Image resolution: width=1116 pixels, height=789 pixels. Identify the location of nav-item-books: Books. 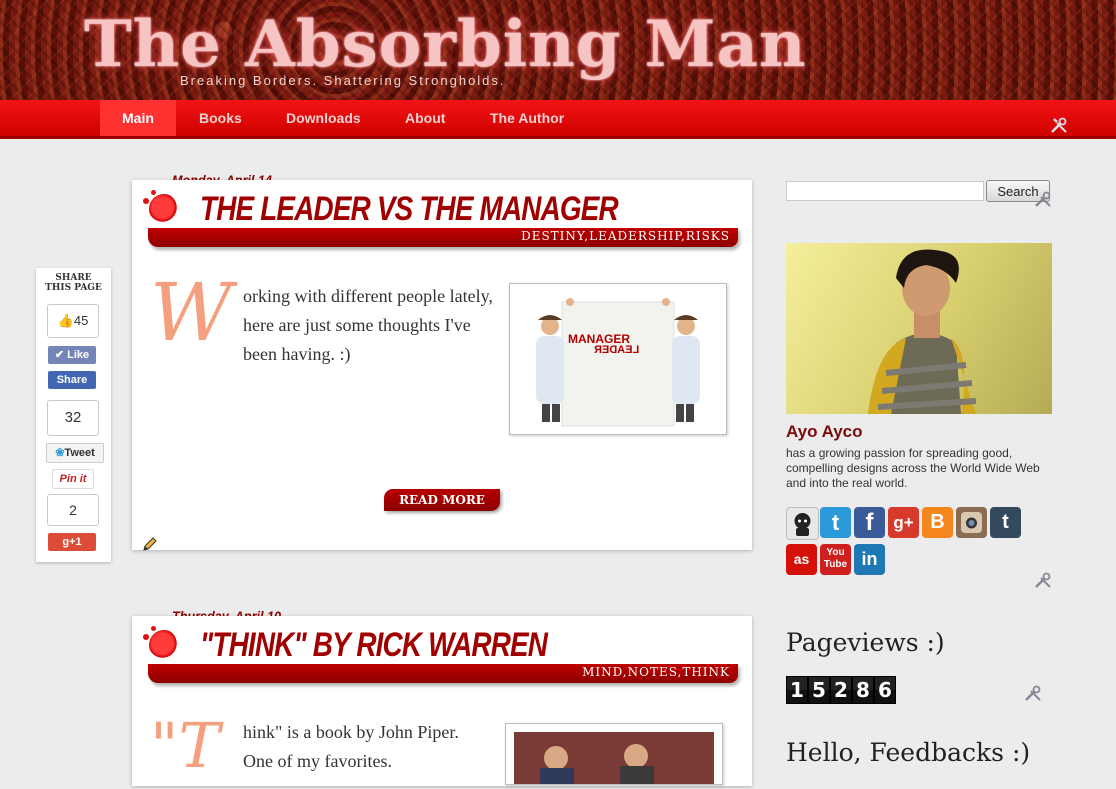
(220, 118).